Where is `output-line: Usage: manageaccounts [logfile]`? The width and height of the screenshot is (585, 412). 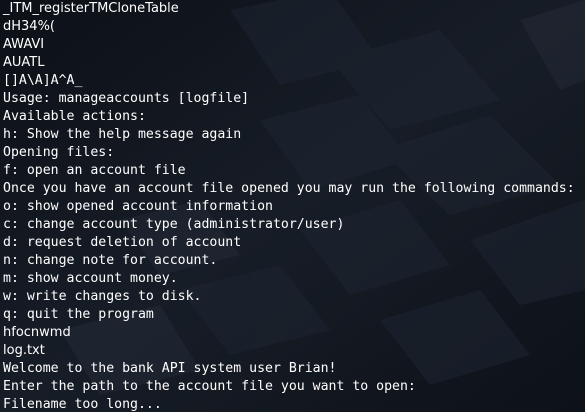
output-line: Usage: manageaccounts [logfile] is located at coordinates (126, 98).